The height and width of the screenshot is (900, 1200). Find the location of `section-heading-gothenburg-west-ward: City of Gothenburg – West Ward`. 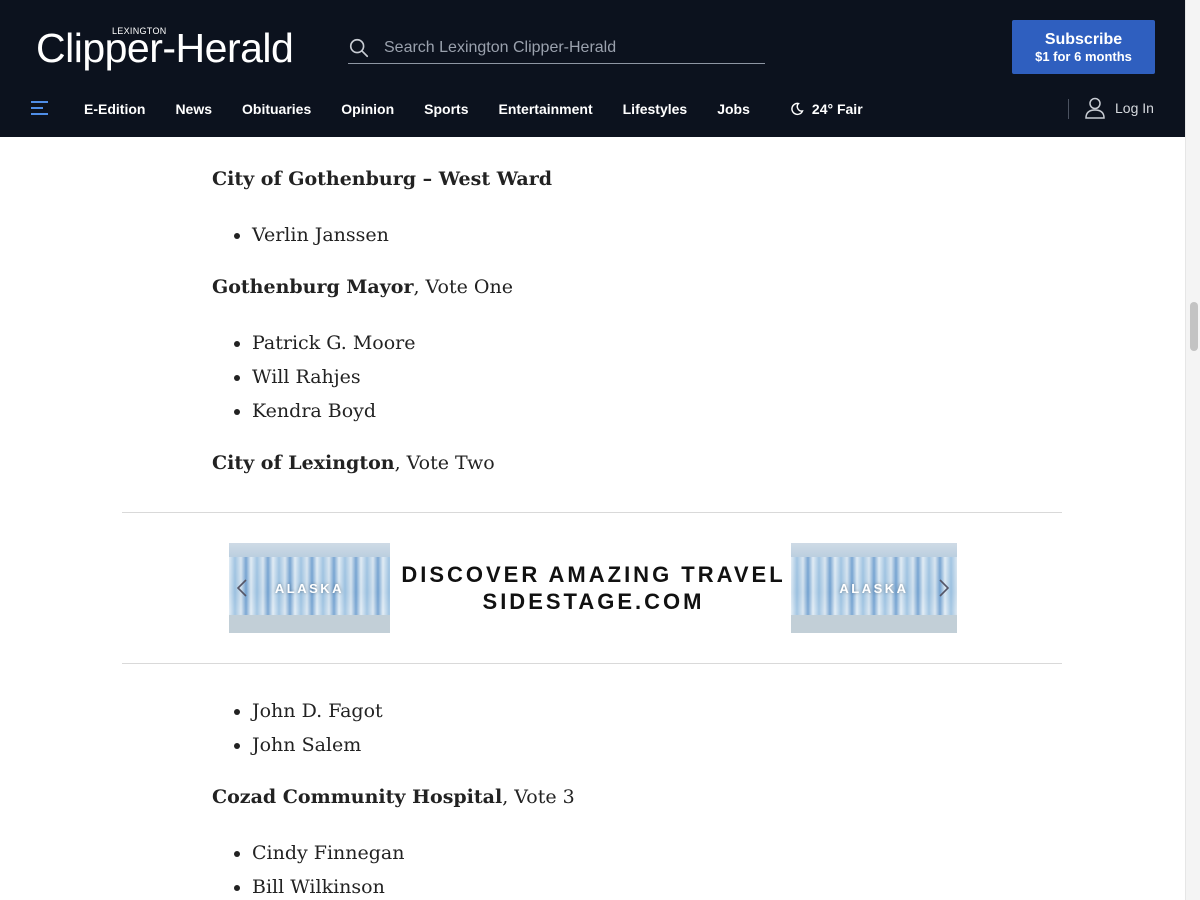

section-heading-gothenburg-west-ward: City of Gothenburg – West Ward is located at coordinates (382, 179).